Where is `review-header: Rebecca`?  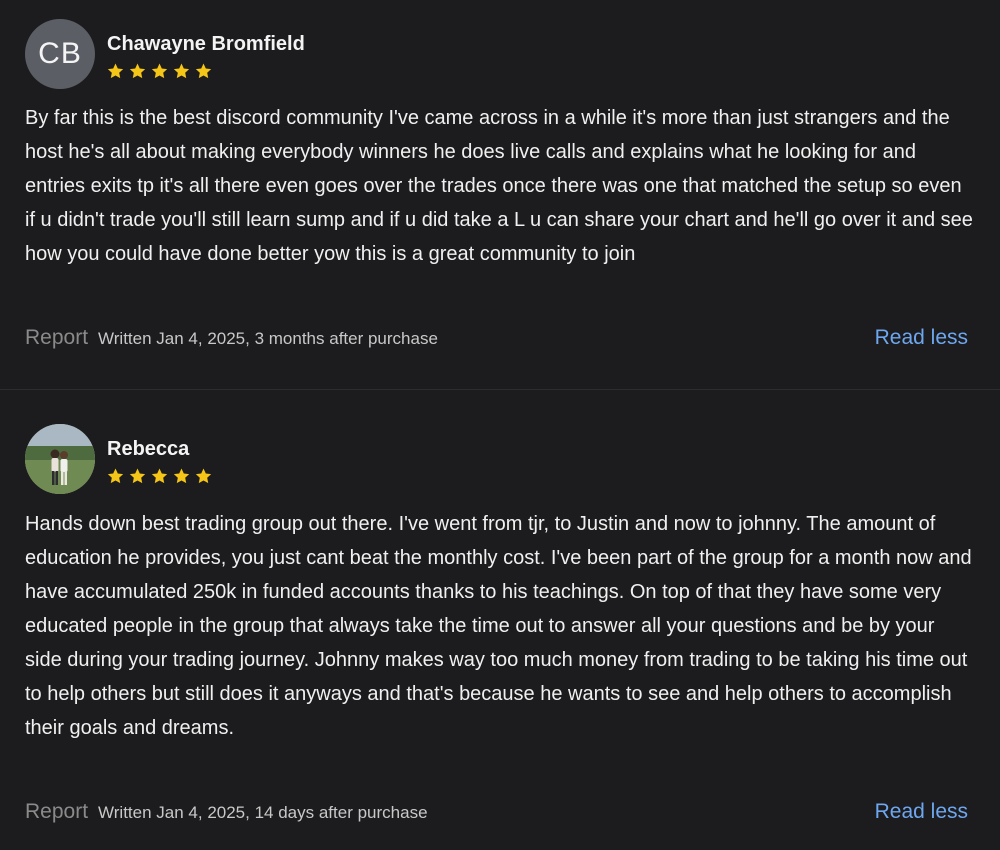
review-header: Rebecca is located at coordinates (121, 459).